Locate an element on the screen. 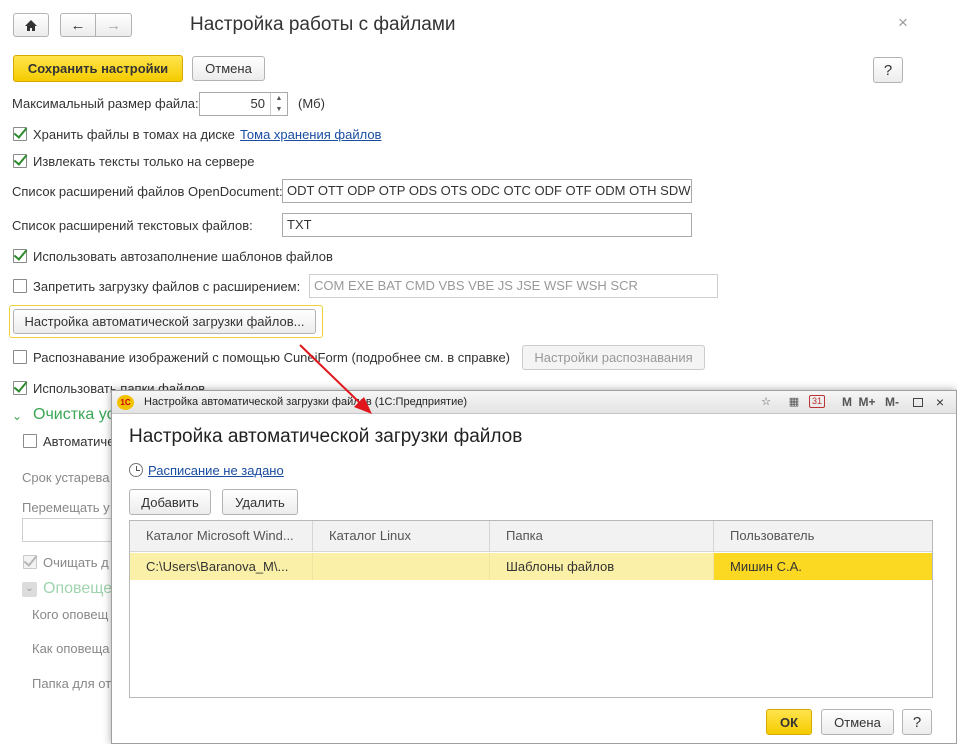 The image size is (957, 744). app-logo-icon: 1С is located at coordinates (125, 402).